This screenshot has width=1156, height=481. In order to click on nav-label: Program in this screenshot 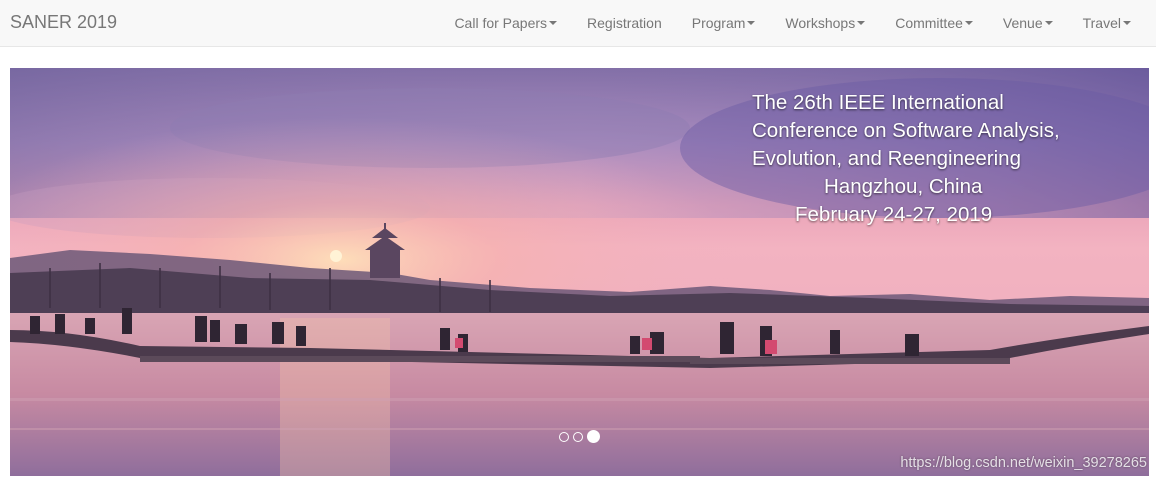, I will do `click(718, 23)`.